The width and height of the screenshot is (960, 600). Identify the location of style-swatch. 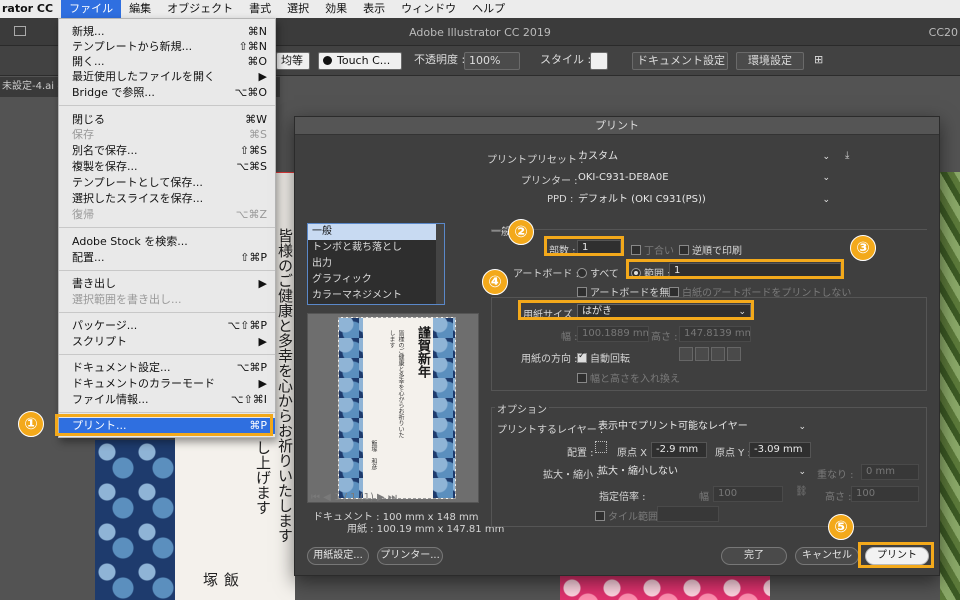
(599, 61).